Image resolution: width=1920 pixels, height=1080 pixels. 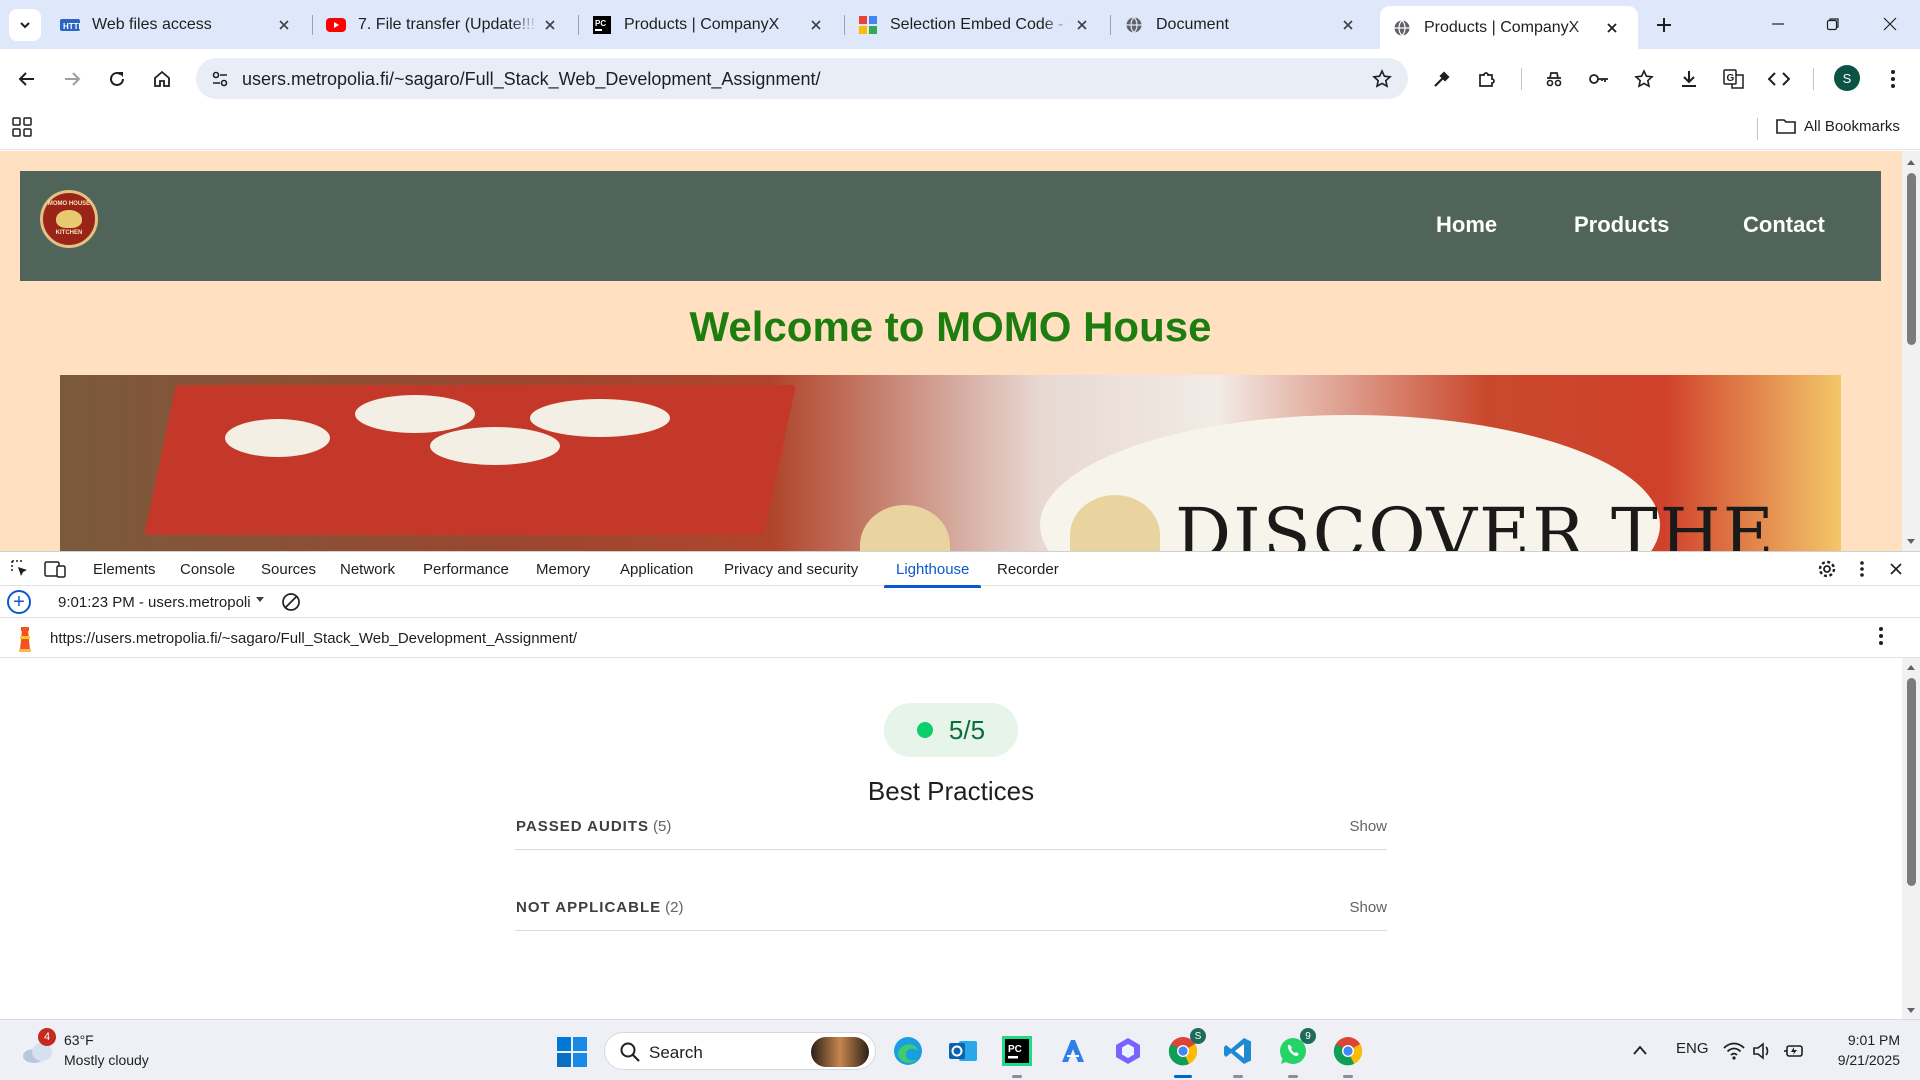 I want to click on tab-web-files-access: HTTP Web files access, so click(x=179, y=25).